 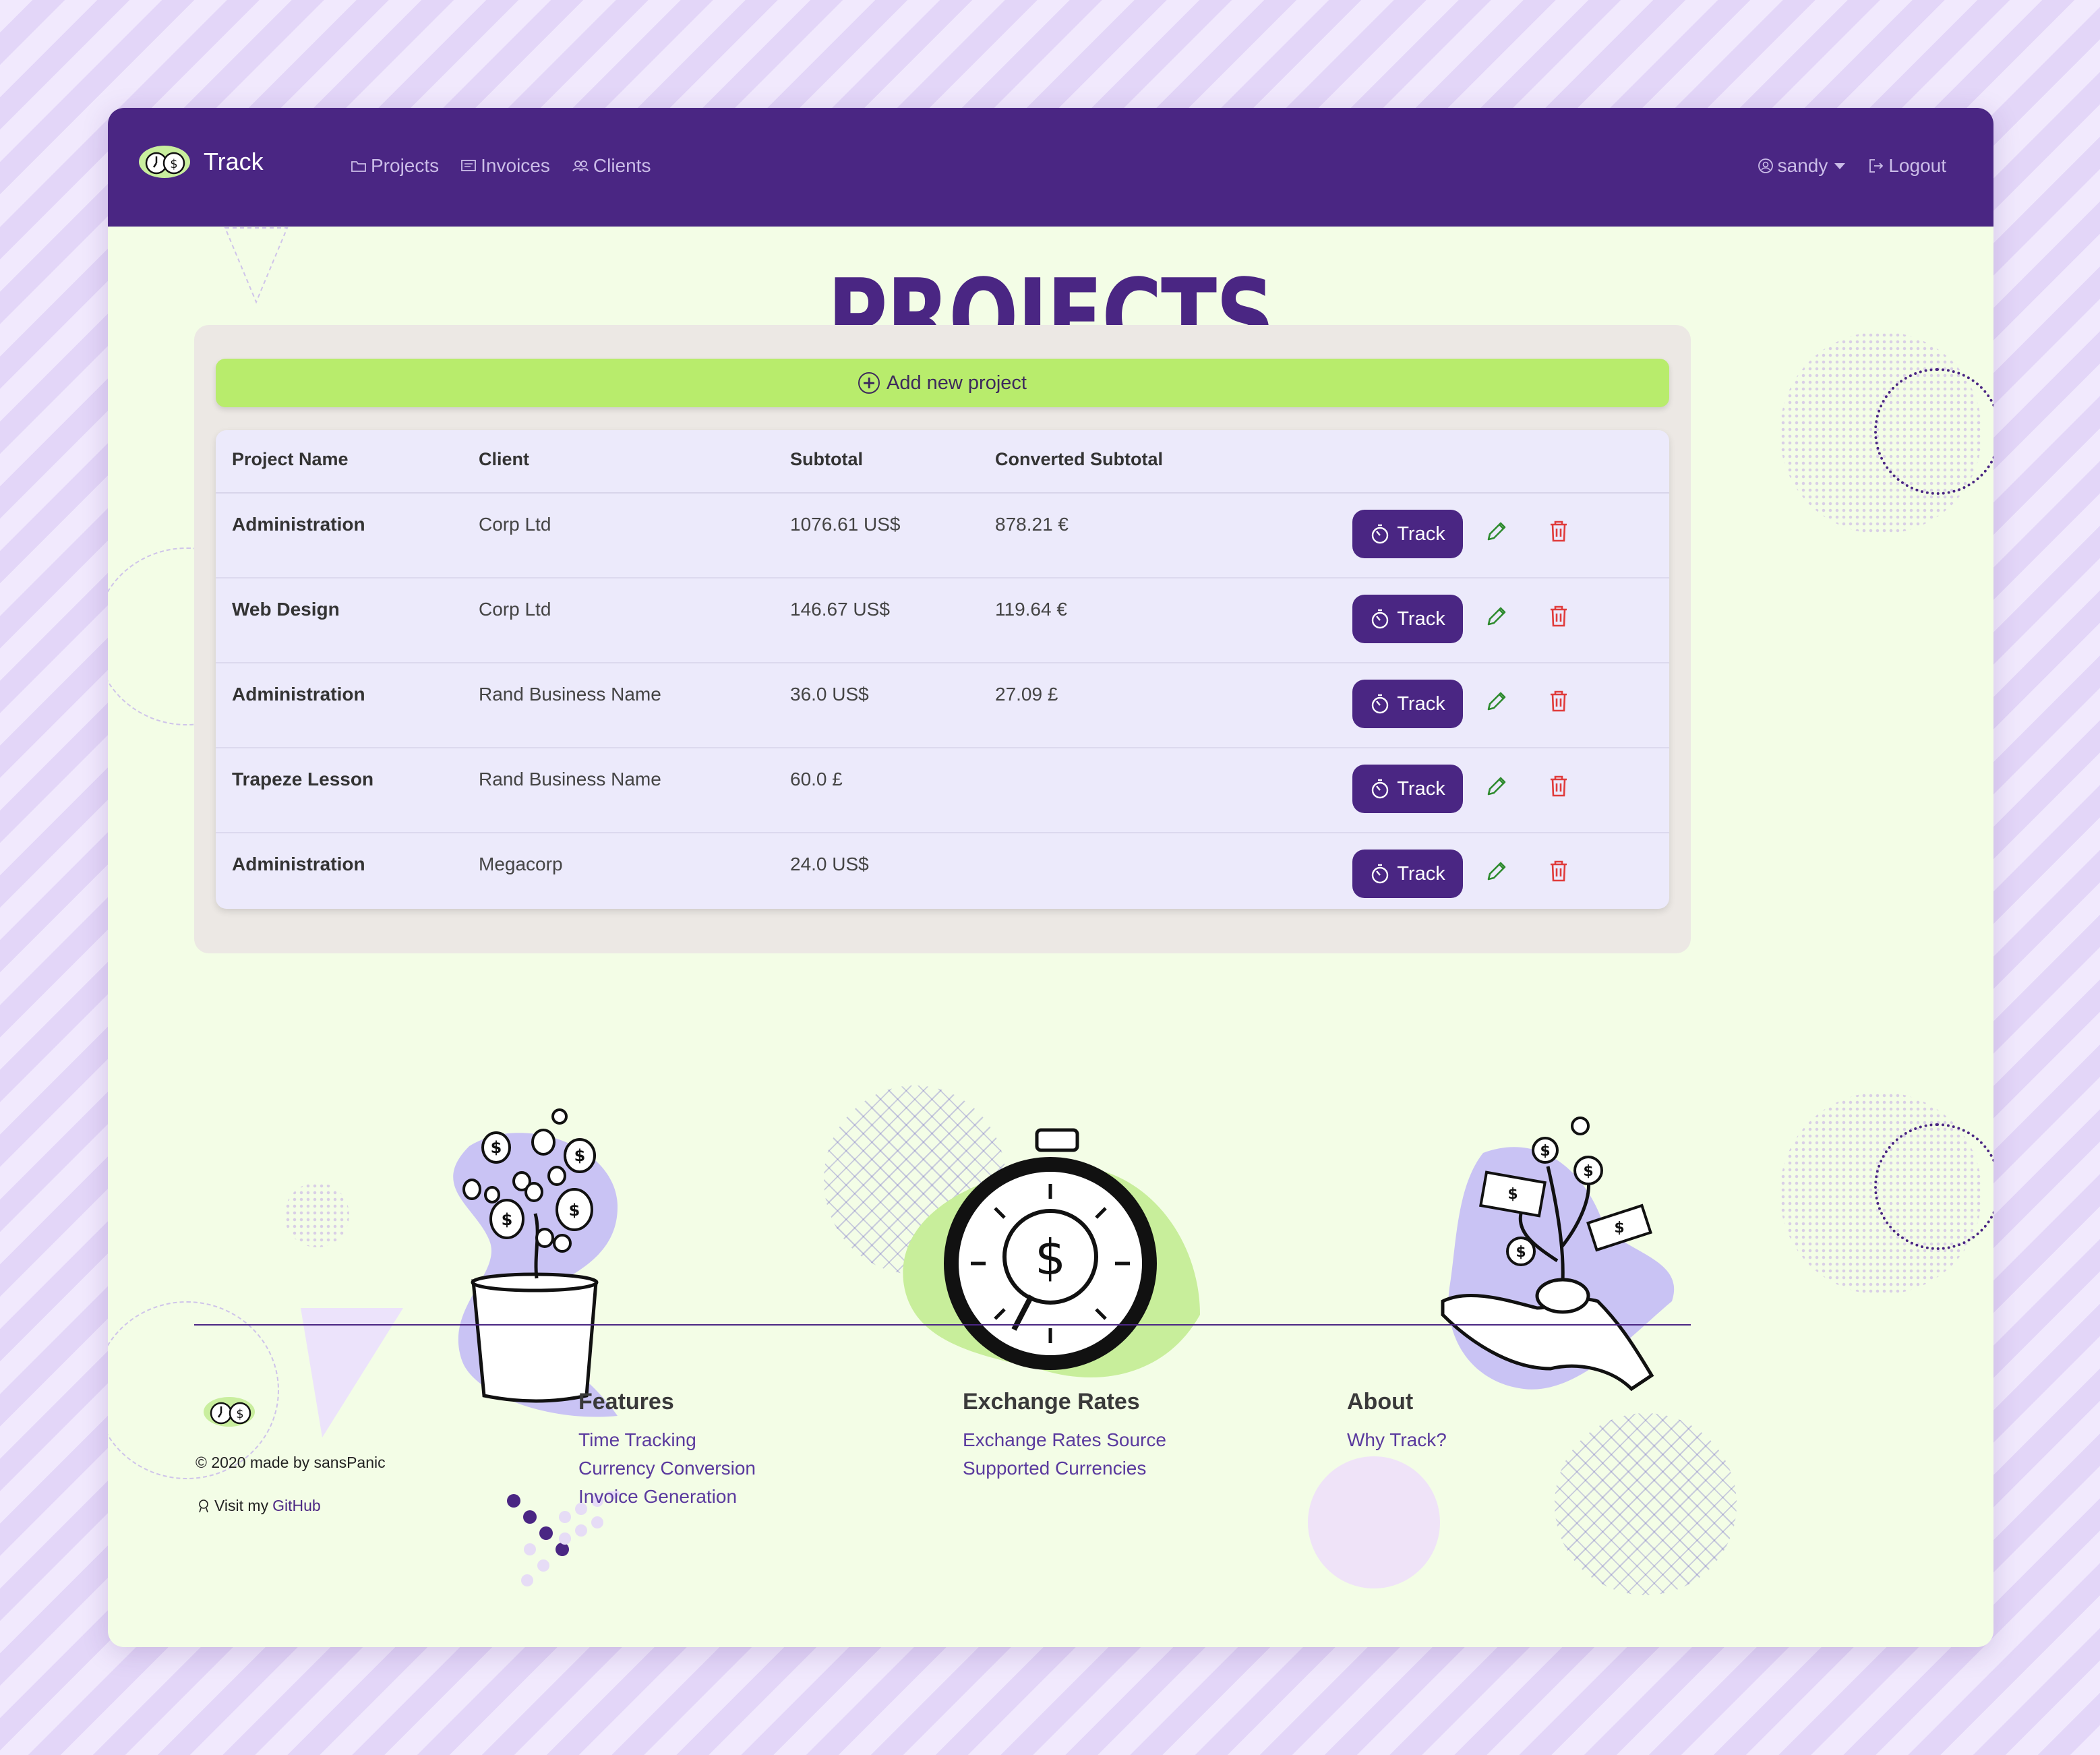 What do you see at coordinates (1852, 166) in the screenshot?
I see `nav-right: sandy Logout` at bounding box center [1852, 166].